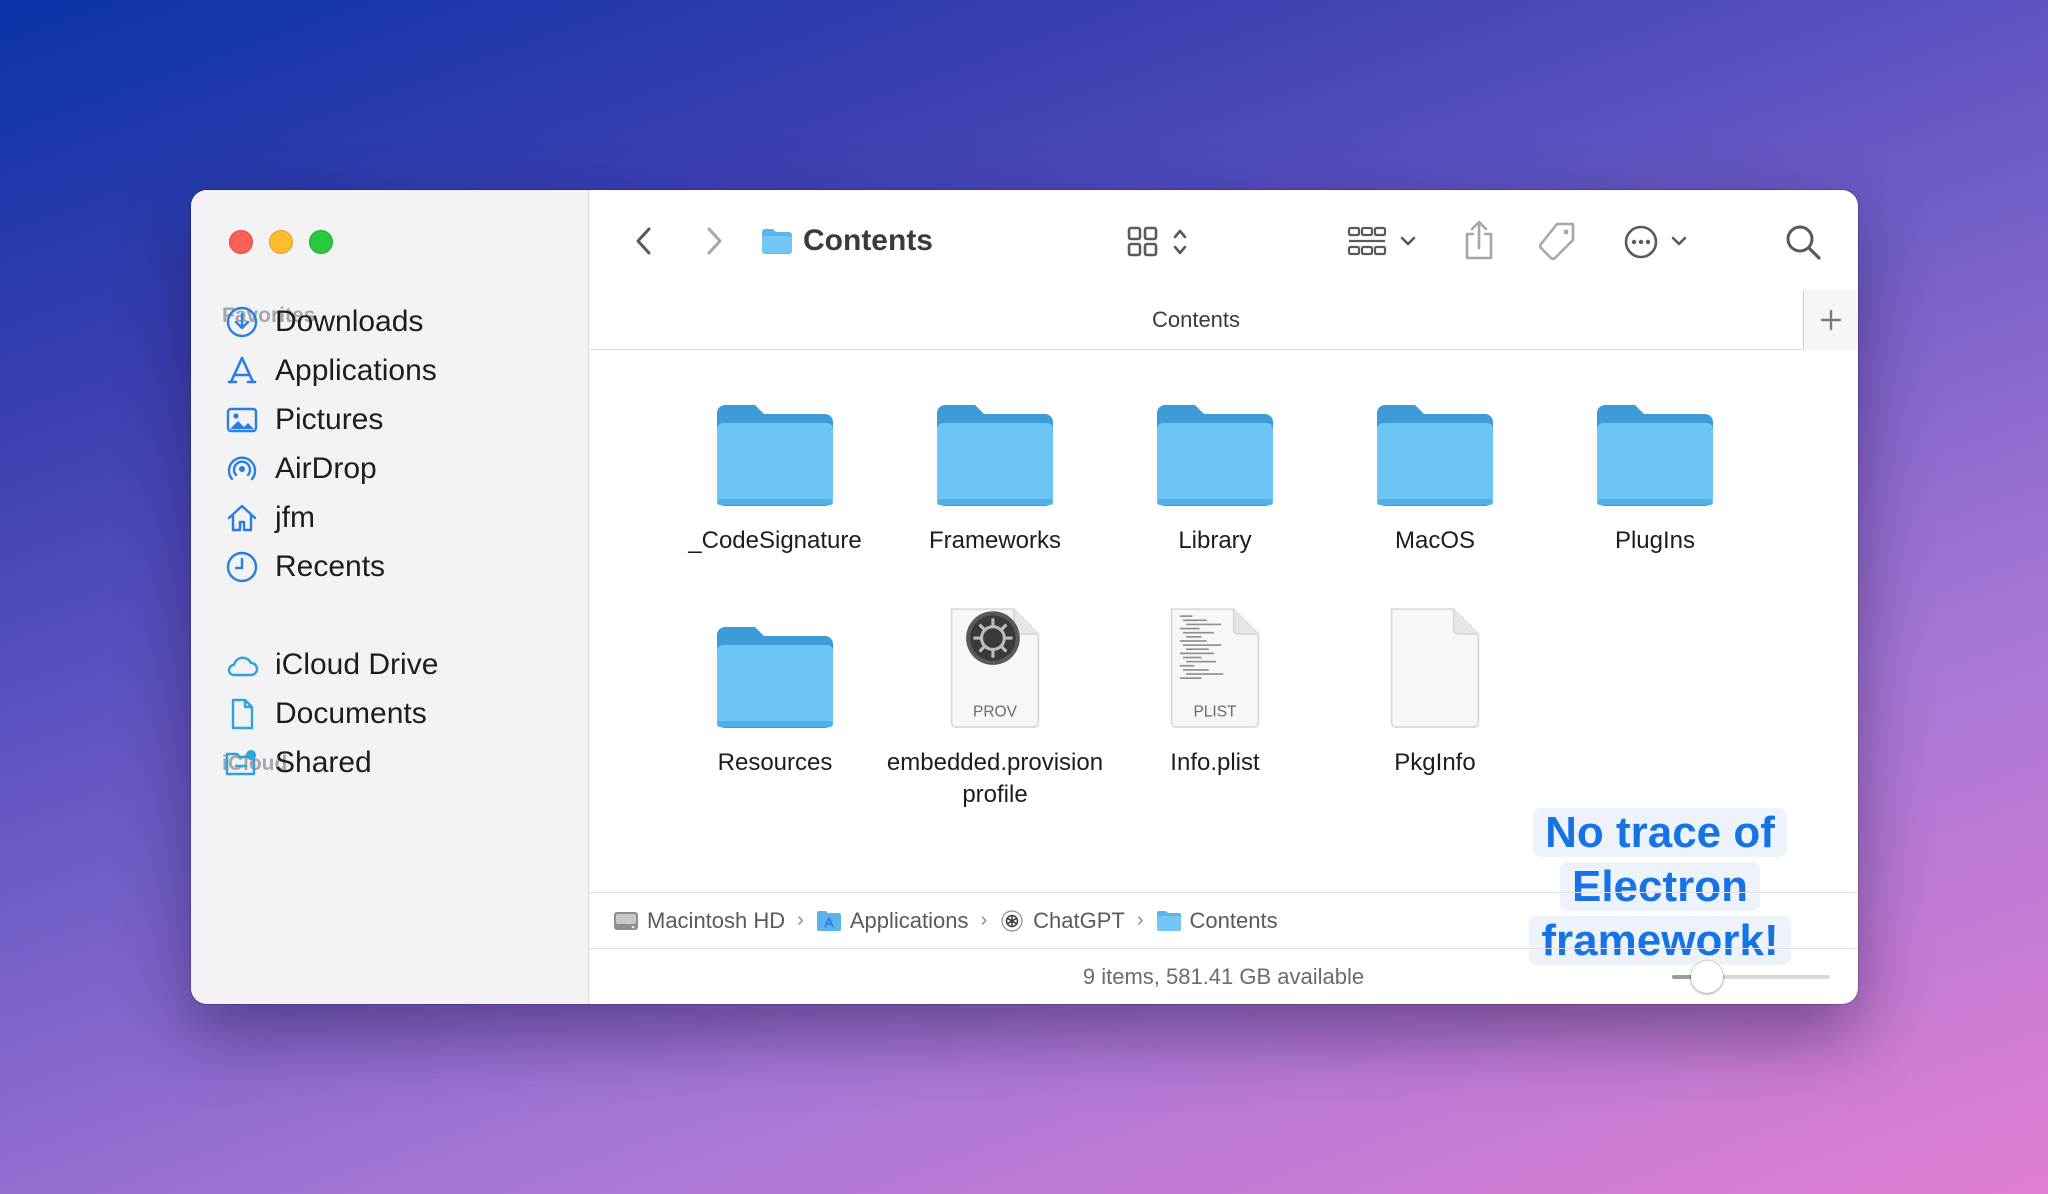 The width and height of the screenshot is (2048, 1194). I want to click on sidebar-item-airdrop: AirDrop, so click(301, 469).